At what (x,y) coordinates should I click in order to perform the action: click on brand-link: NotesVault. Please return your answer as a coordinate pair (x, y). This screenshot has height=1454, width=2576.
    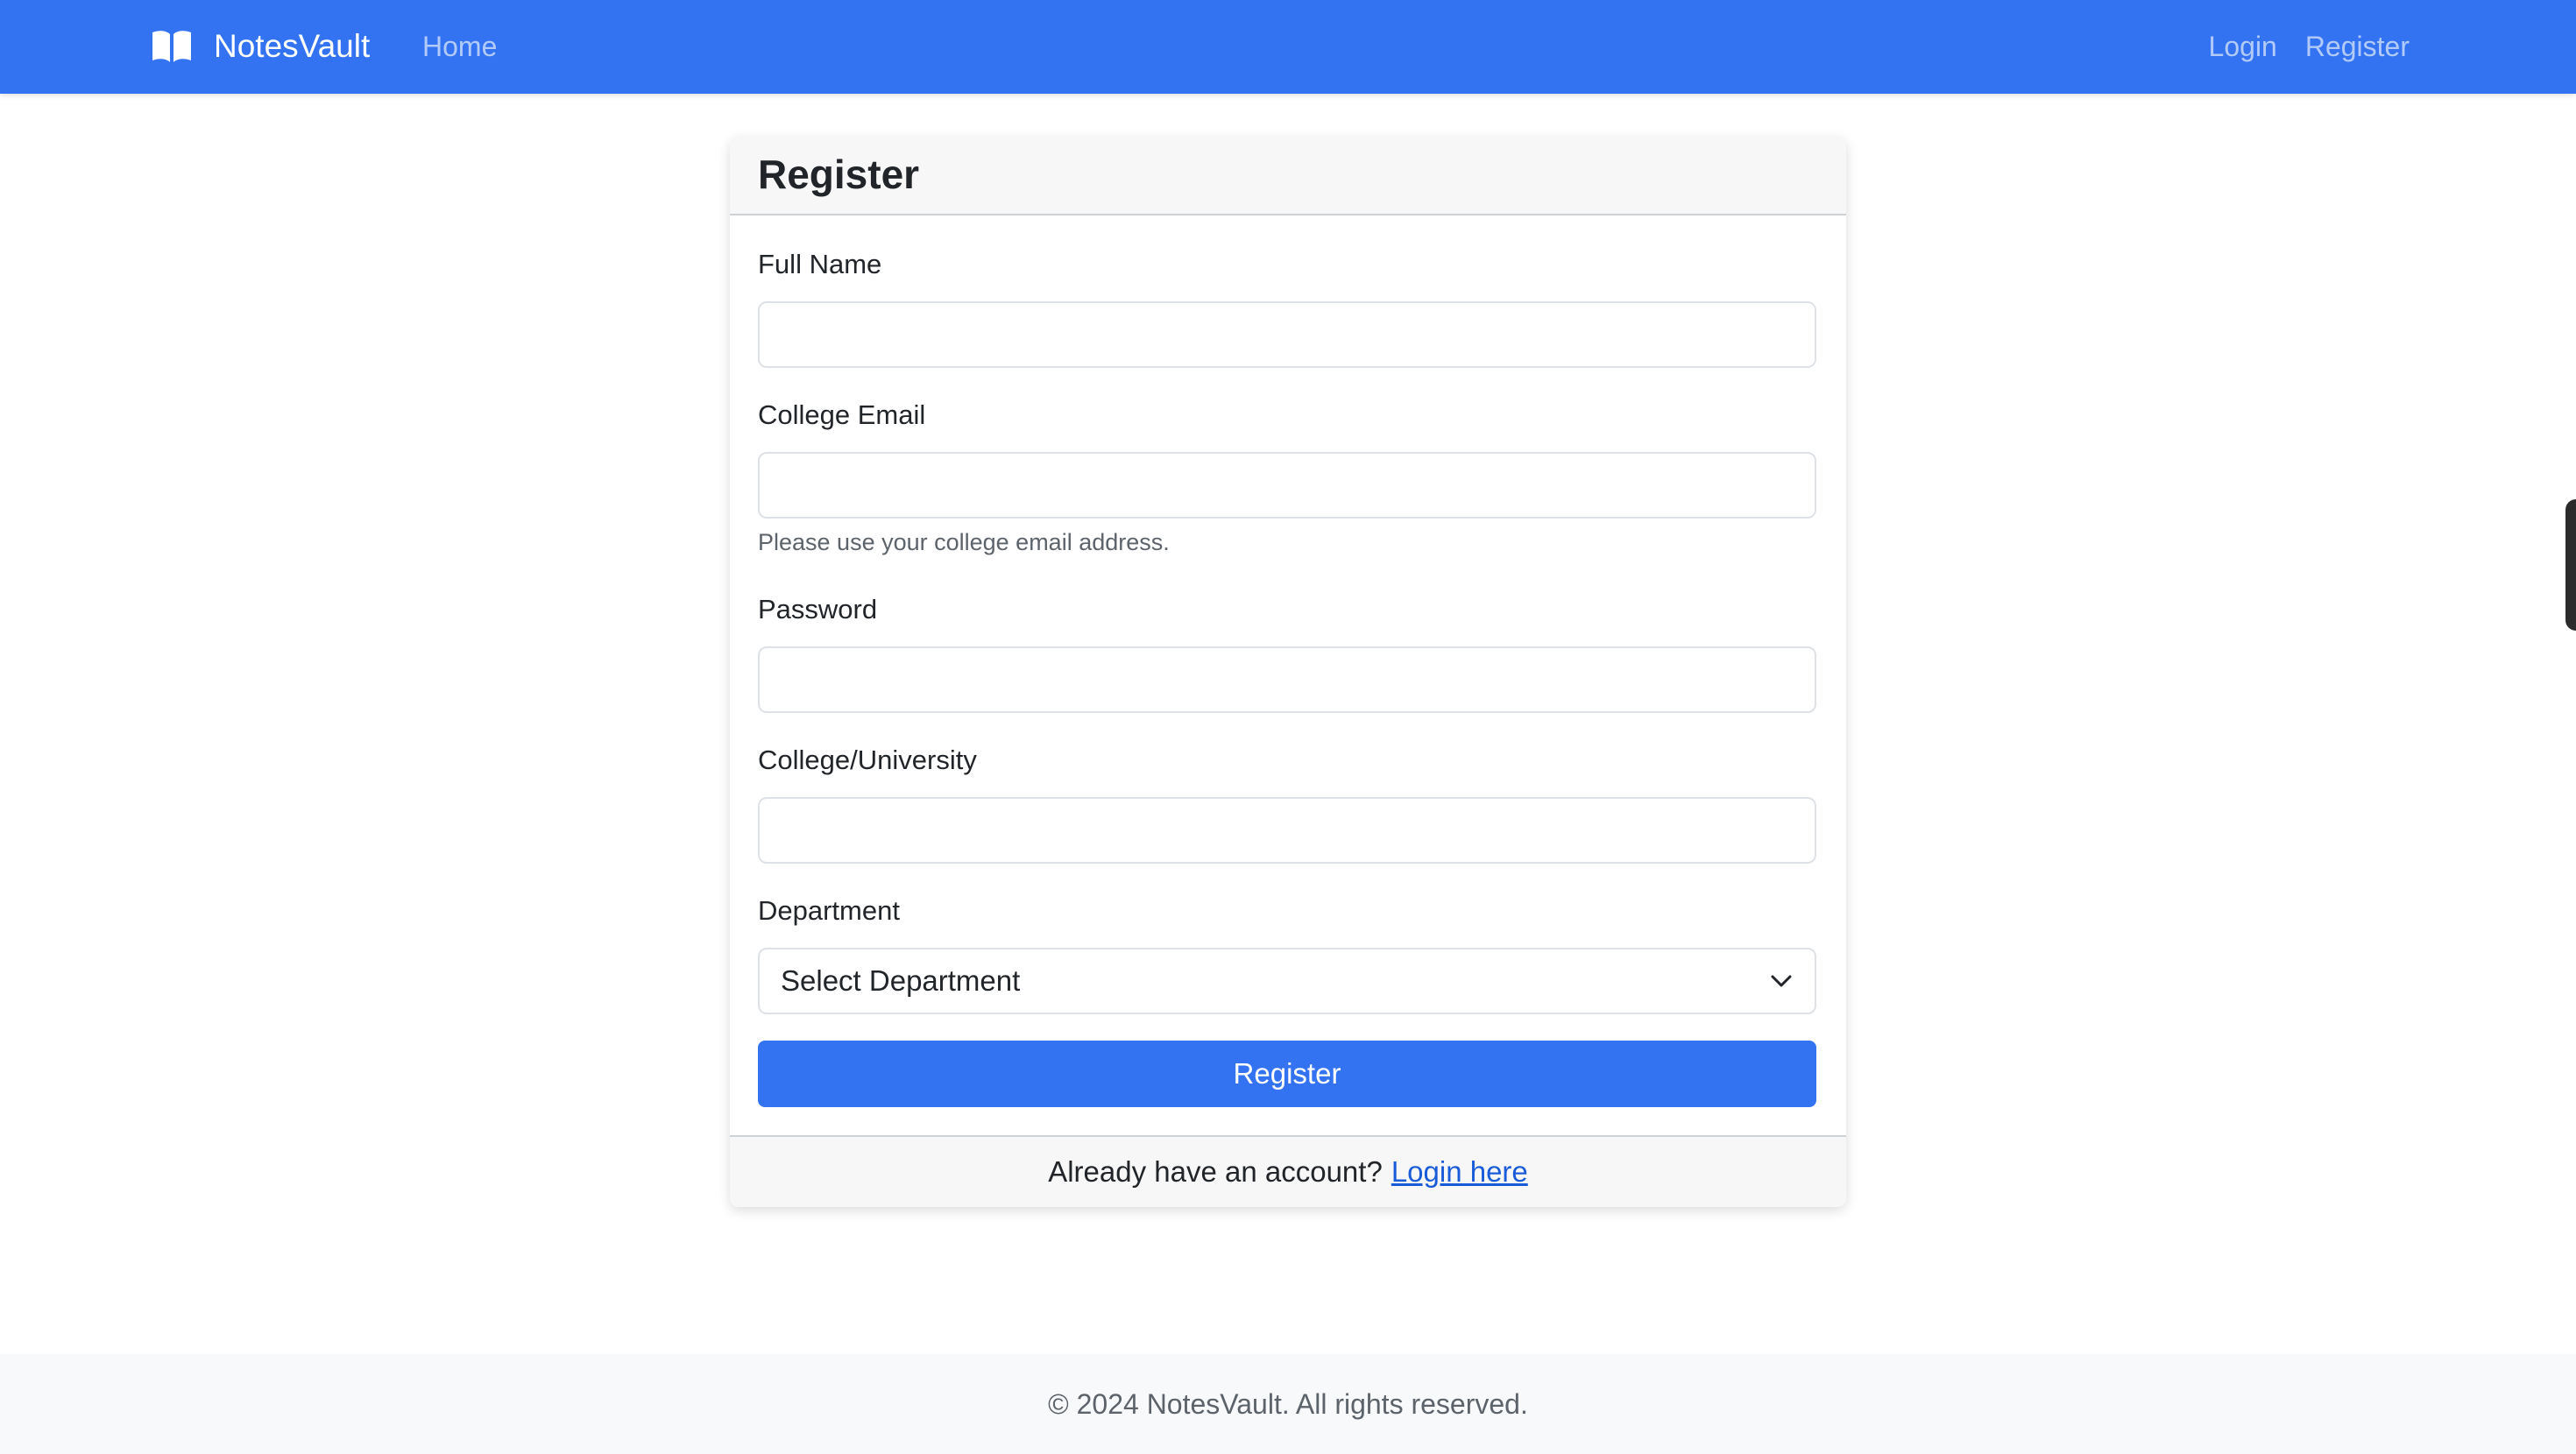
    Looking at the image, I should click on (260, 46).